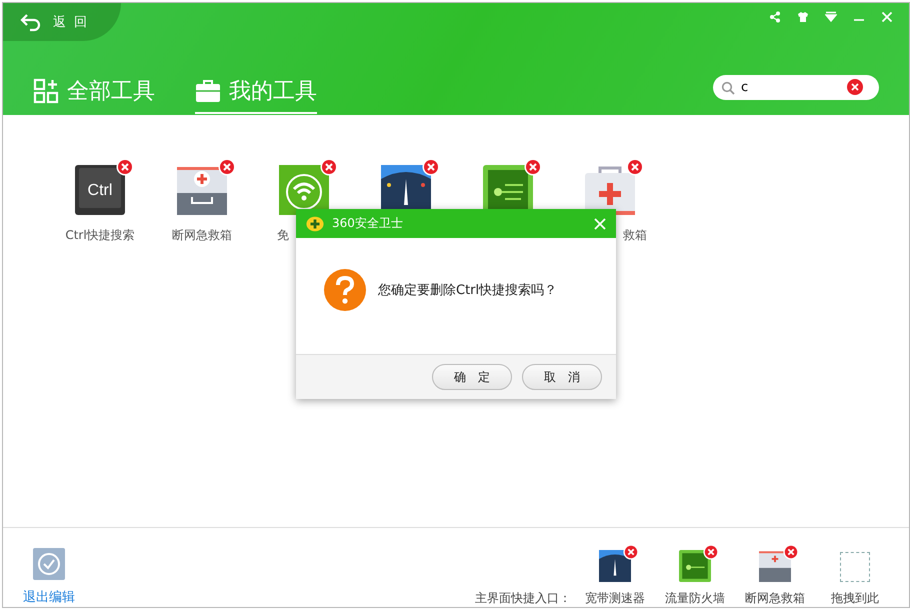  Describe the element at coordinates (855, 87) in the screenshot. I see `clear-icon` at that location.